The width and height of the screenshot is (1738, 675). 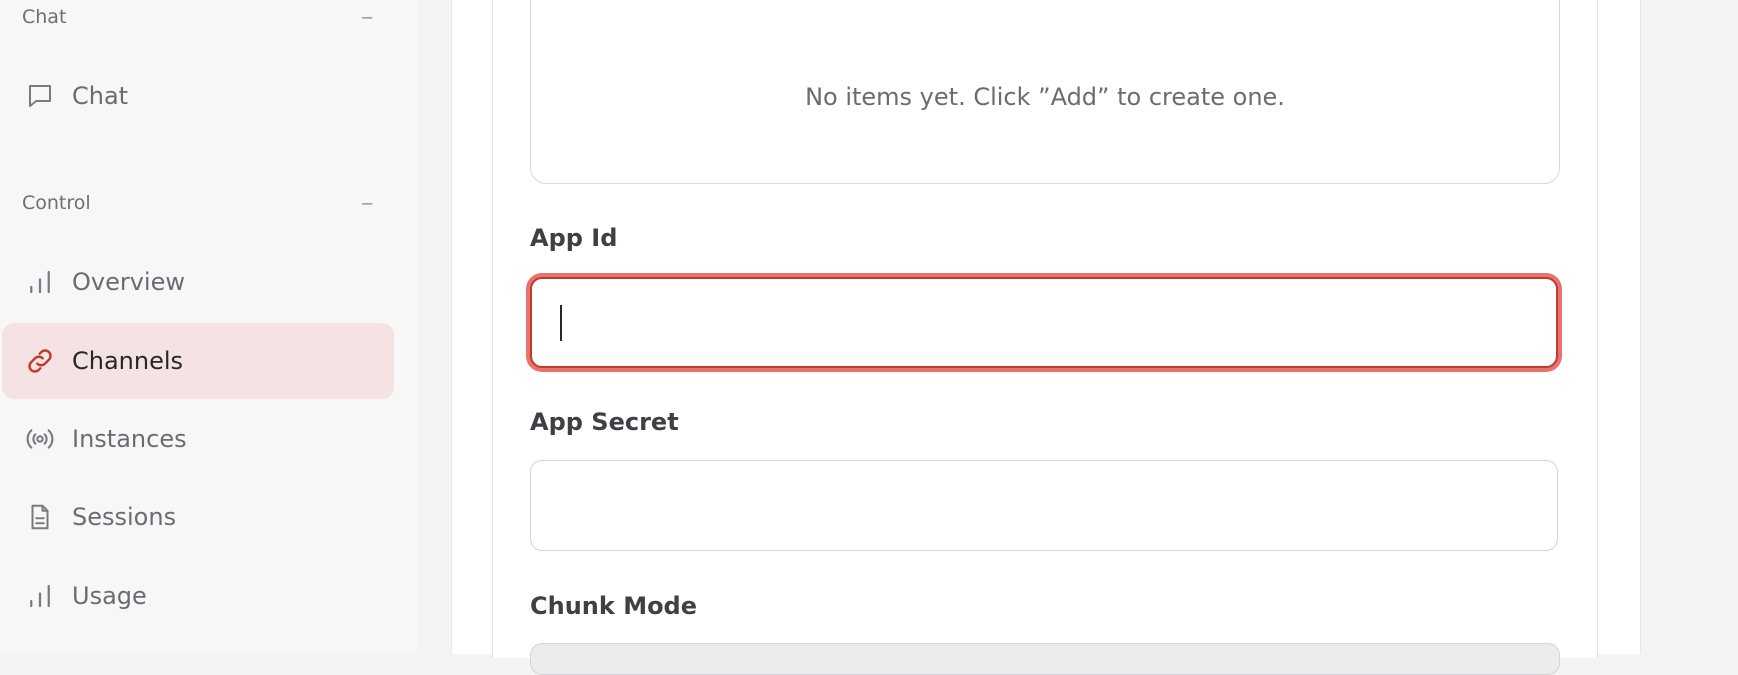 I want to click on section-title: Control, so click(x=56, y=203).